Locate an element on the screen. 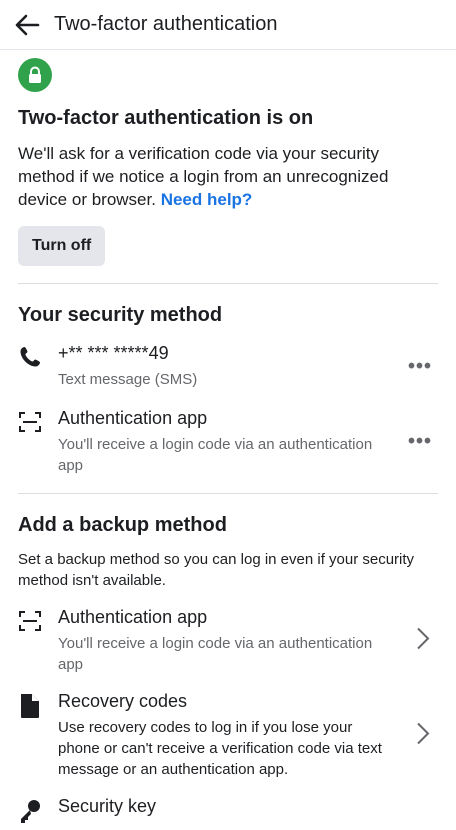  document-icon is located at coordinates (30, 706).